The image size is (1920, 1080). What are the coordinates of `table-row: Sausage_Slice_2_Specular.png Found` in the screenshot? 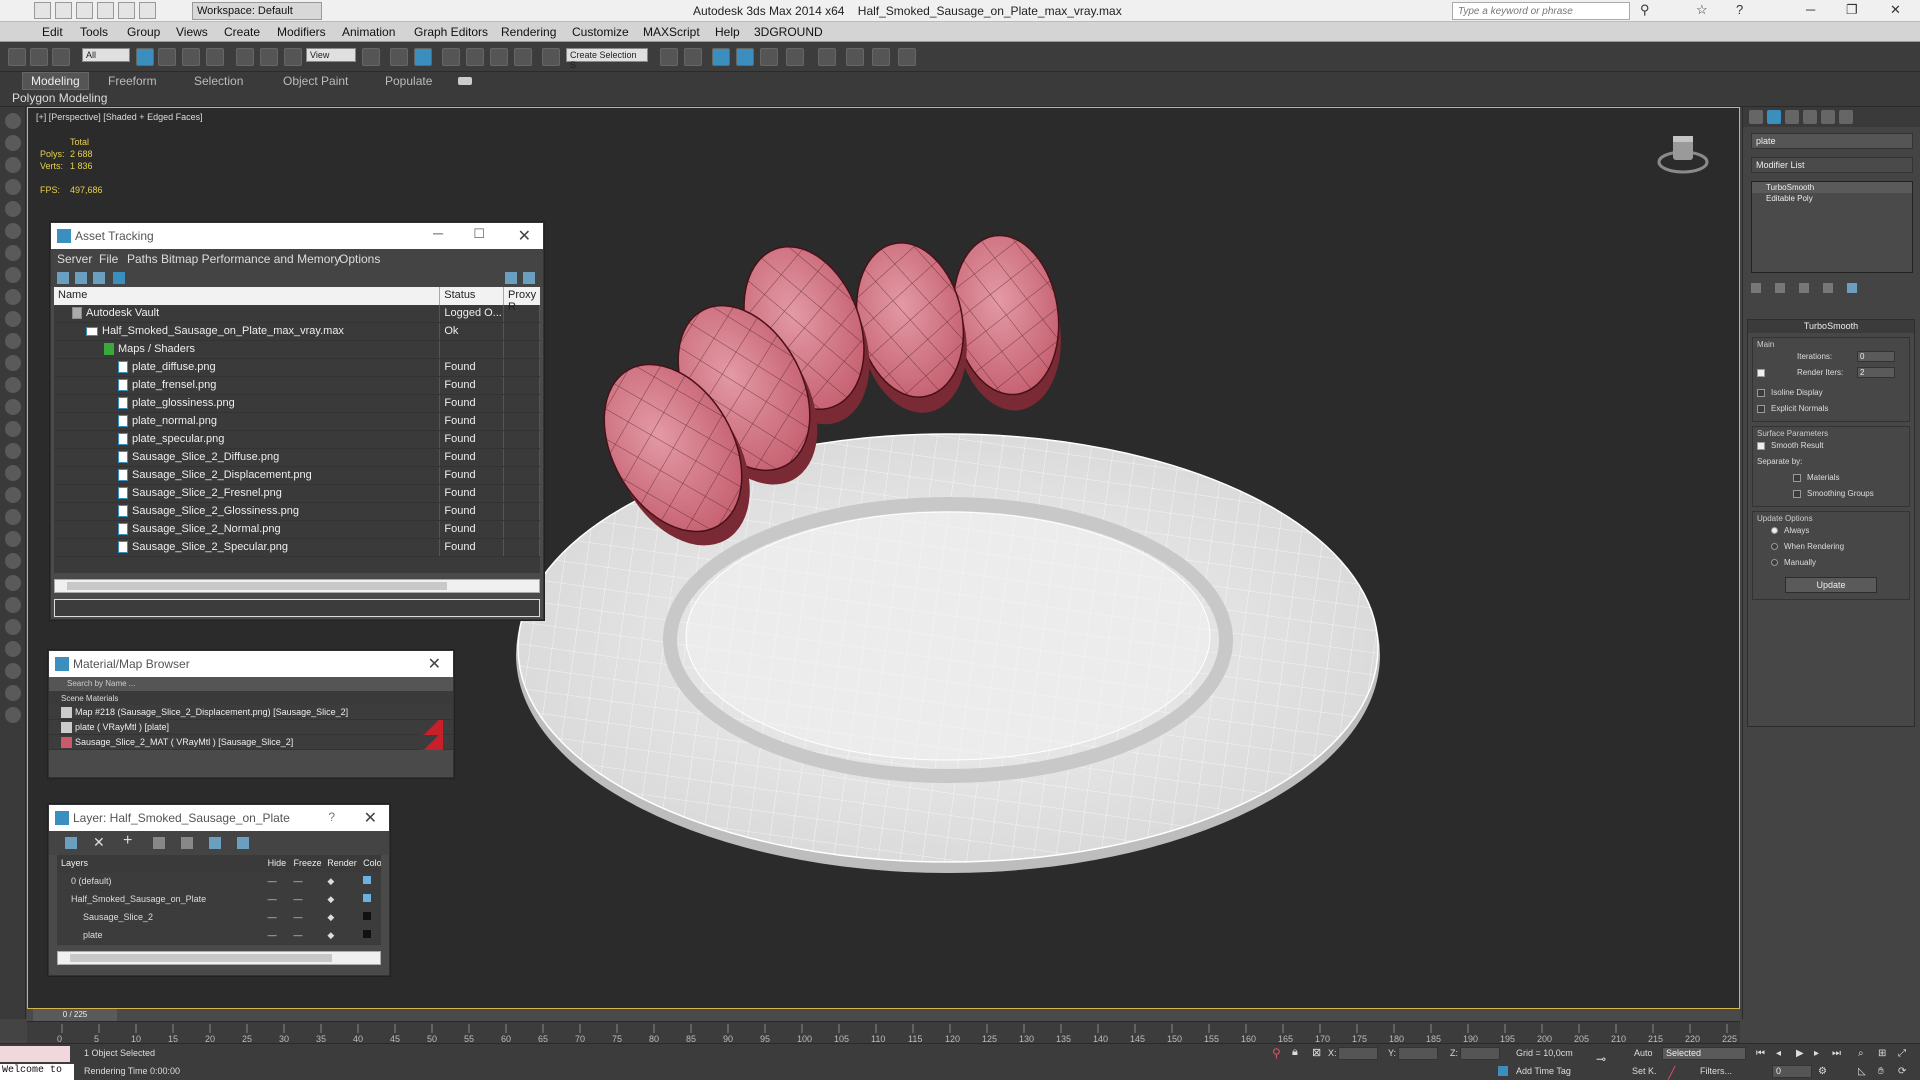 It's located at (297, 548).